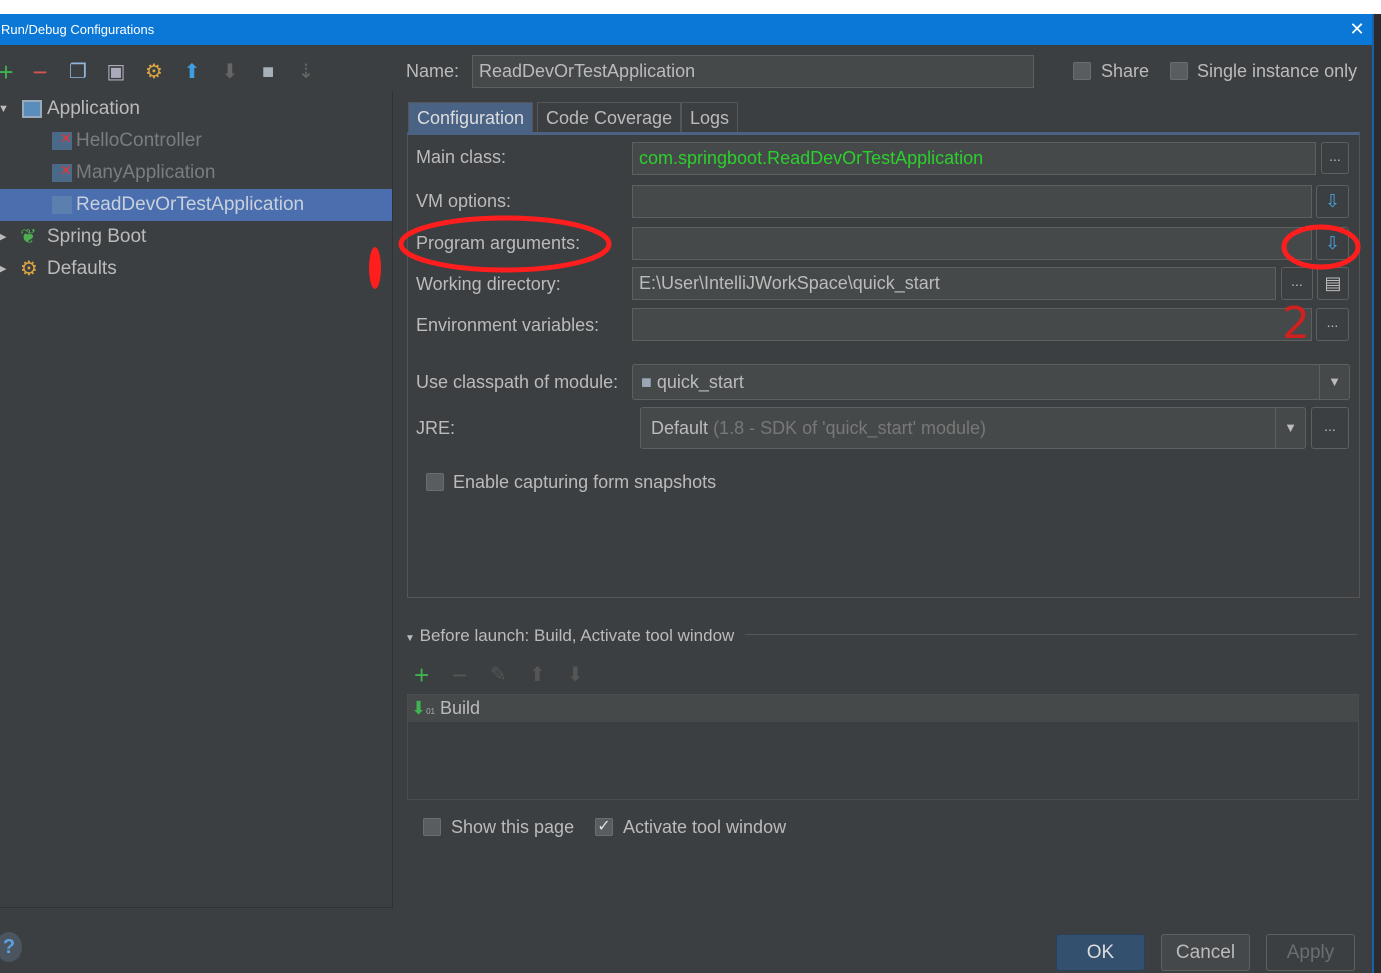  What do you see at coordinates (865, 282) in the screenshot?
I see `annotation-overlay: 2` at bounding box center [865, 282].